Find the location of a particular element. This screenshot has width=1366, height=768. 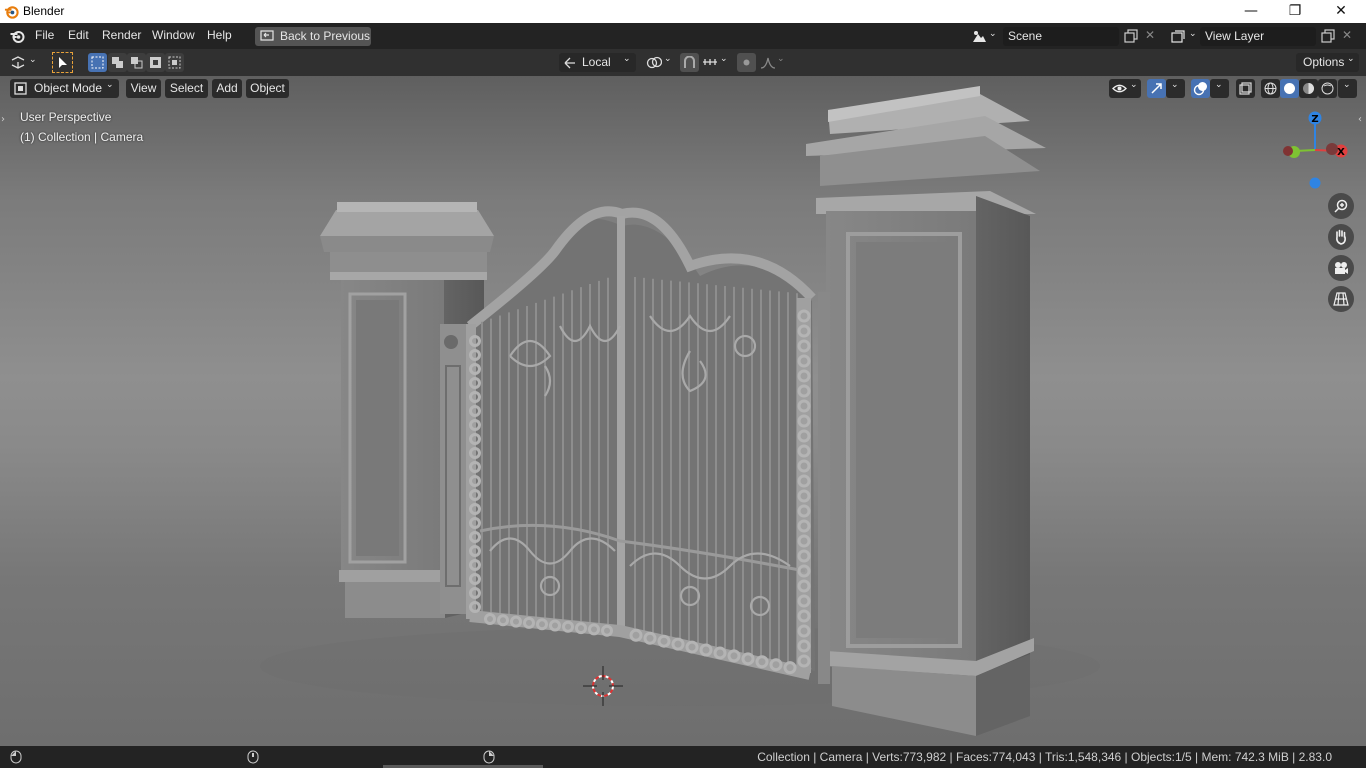

snap-target-dropdown: ⌄ is located at coordinates (715, 62).